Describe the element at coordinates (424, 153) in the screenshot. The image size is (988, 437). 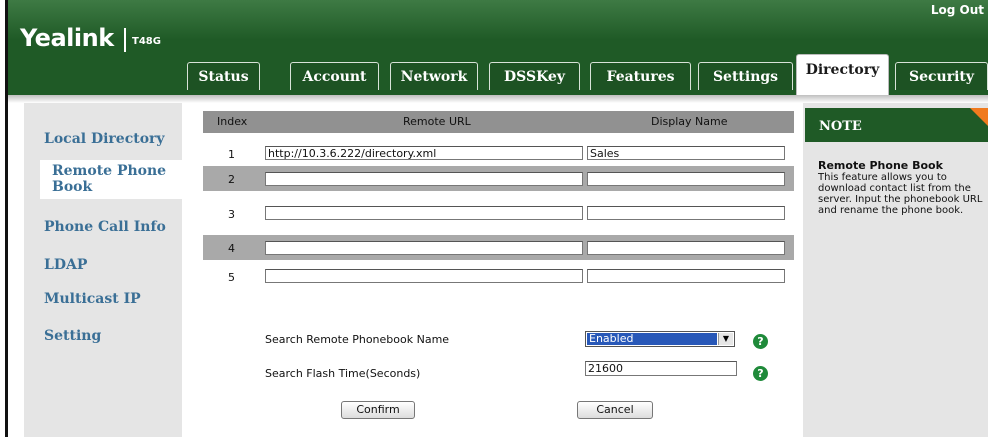
I see `remote-url-input: http://10.3.6.222/directory.xml` at that location.